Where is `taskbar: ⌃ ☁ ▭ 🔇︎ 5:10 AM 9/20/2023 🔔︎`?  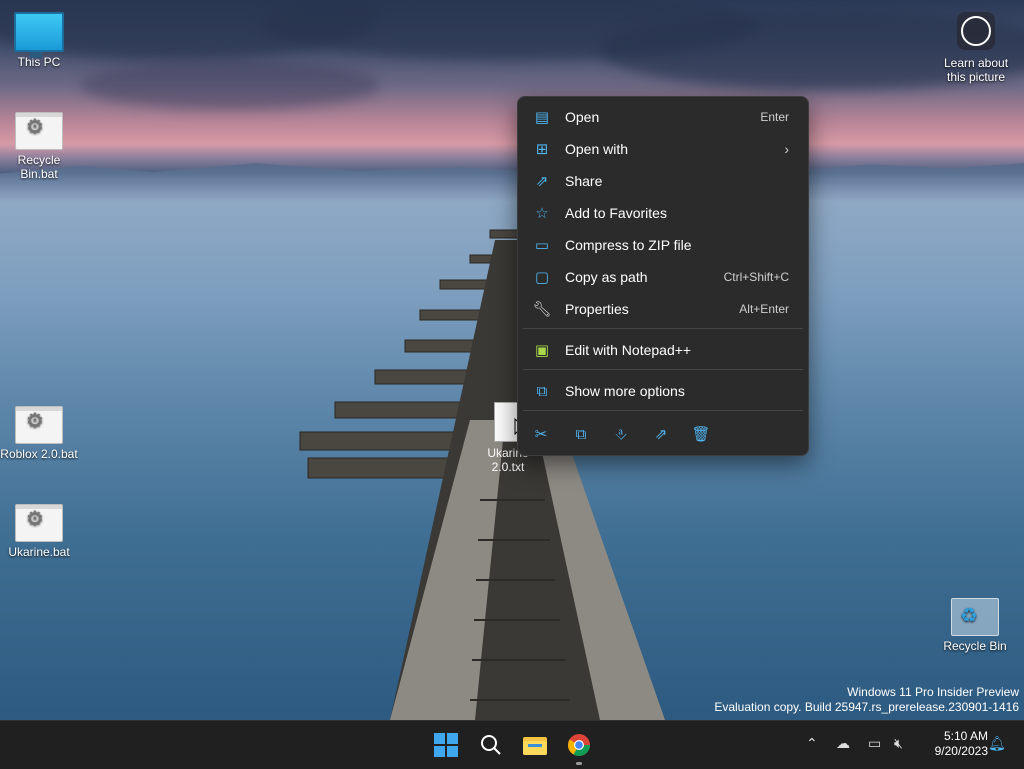
taskbar: ⌃ ☁ ▭ 🔇︎ 5:10 AM 9/20/2023 🔔︎ is located at coordinates (512, 744).